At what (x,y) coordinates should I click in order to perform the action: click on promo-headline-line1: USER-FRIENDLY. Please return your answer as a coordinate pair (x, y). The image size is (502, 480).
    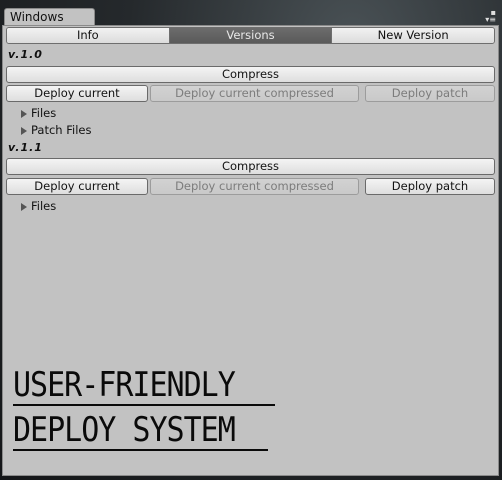
    Looking at the image, I should click on (124, 386).